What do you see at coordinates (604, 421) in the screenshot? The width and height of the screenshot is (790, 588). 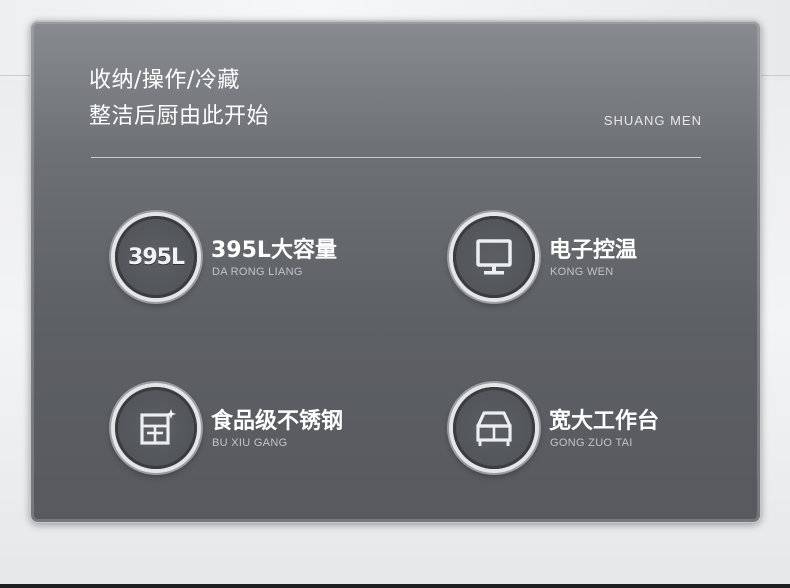 I see `feature-title: 宽大工作台` at bounding box center [604, 421].